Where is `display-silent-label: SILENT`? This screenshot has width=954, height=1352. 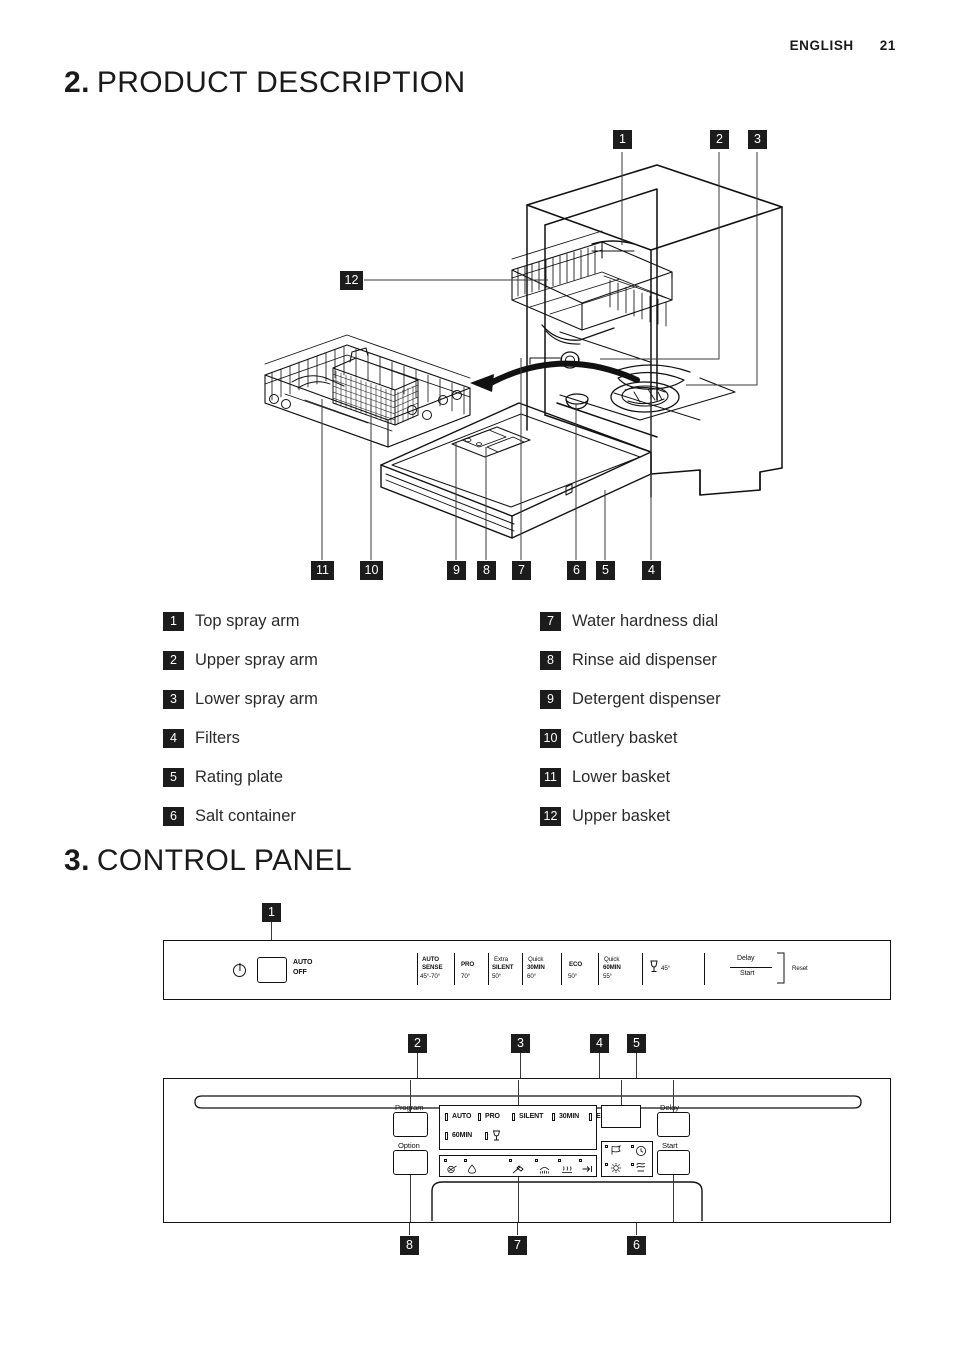
display-silent-label: SILENT is located at coordinates (531, 1116).